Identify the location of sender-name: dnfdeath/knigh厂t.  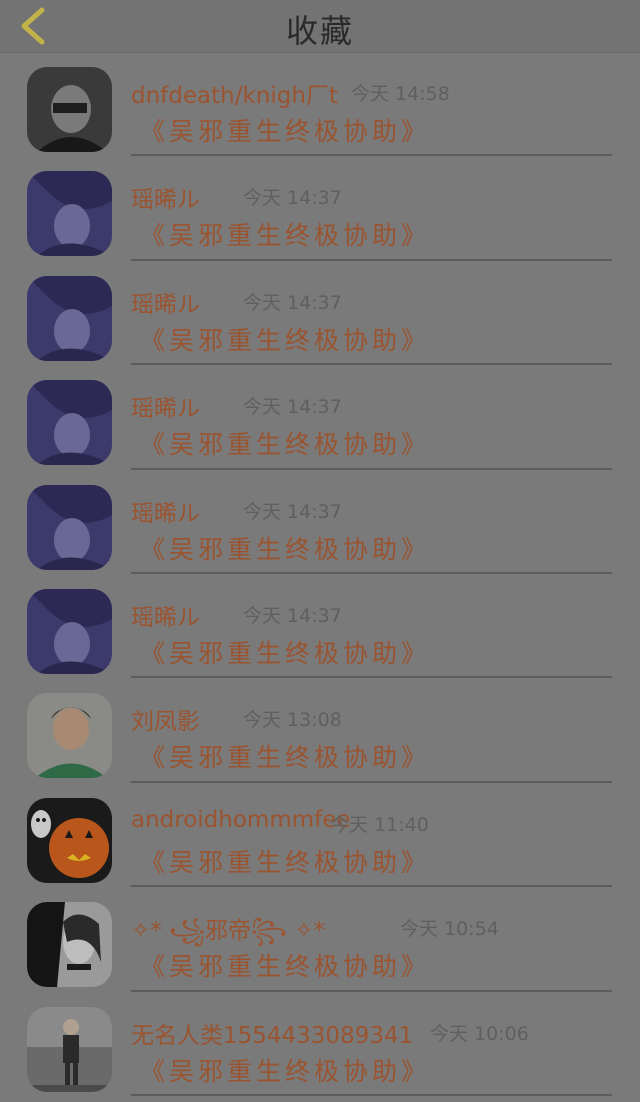
(234, 96).